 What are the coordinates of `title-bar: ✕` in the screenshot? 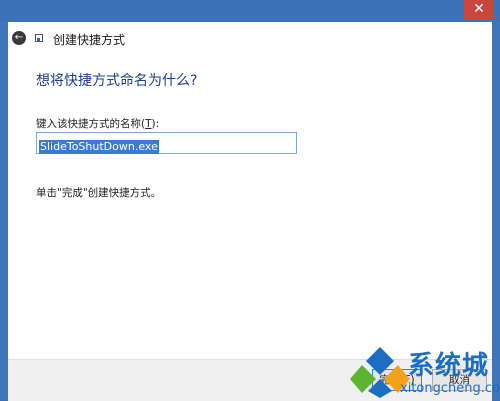 It's located at (250, 11).